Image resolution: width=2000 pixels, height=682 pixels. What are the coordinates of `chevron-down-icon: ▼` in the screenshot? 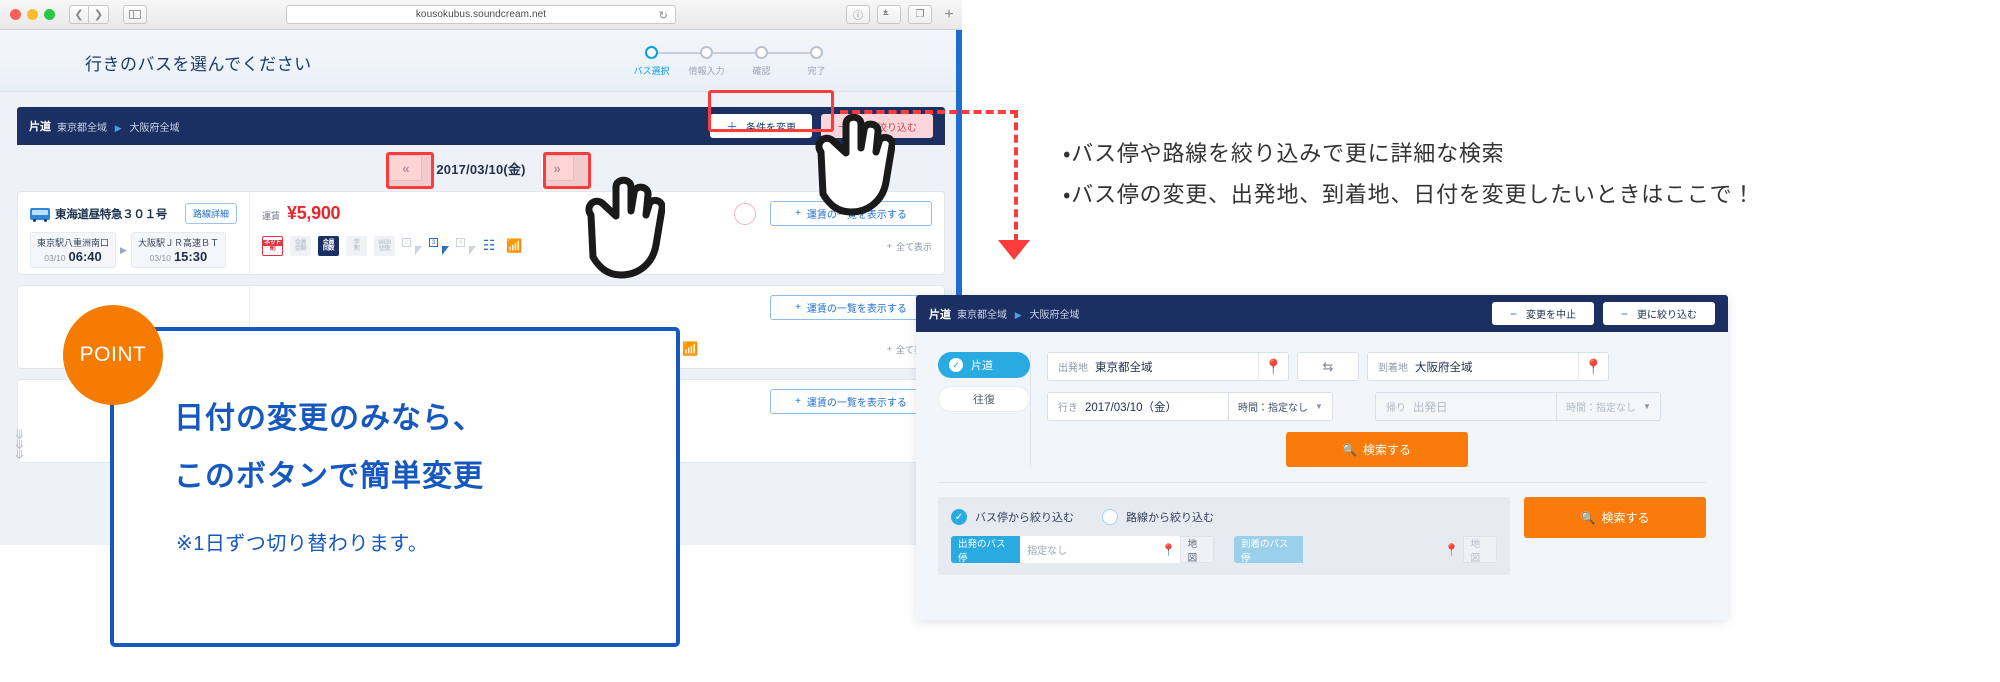 It's located at (1647, 406).